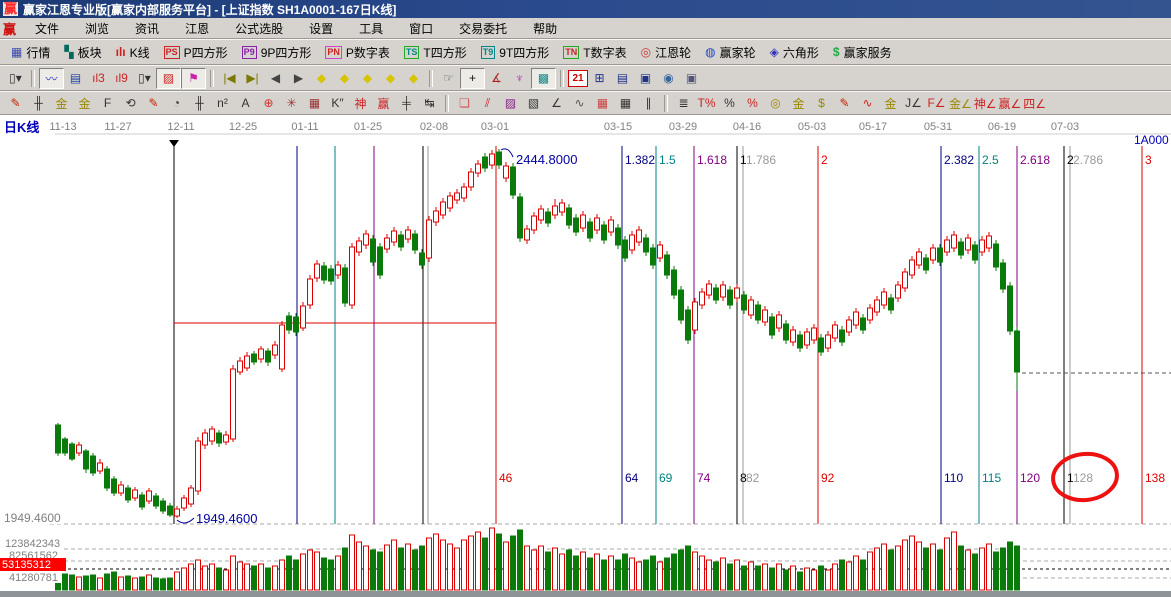  What do you see at coordinates (360, 103) in the screenshot?
I see `shen-tool: 神` at bounding box center [360, 103].